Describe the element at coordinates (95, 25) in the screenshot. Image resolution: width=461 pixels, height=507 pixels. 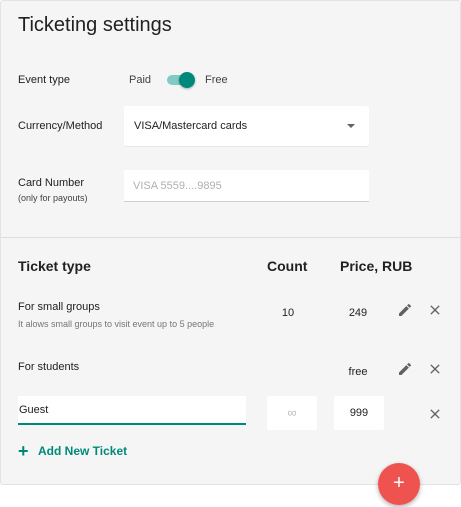
I see `page-title: Ticketing settings` at that location.